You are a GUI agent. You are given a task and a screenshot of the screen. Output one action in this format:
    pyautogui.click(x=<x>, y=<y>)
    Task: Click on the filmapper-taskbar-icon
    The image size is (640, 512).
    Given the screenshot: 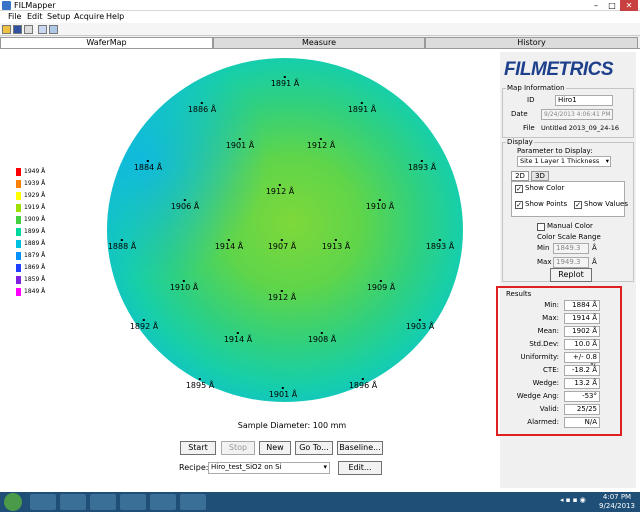 What is the action you would take?
    pyautogui.click(x=193, y=502)
    